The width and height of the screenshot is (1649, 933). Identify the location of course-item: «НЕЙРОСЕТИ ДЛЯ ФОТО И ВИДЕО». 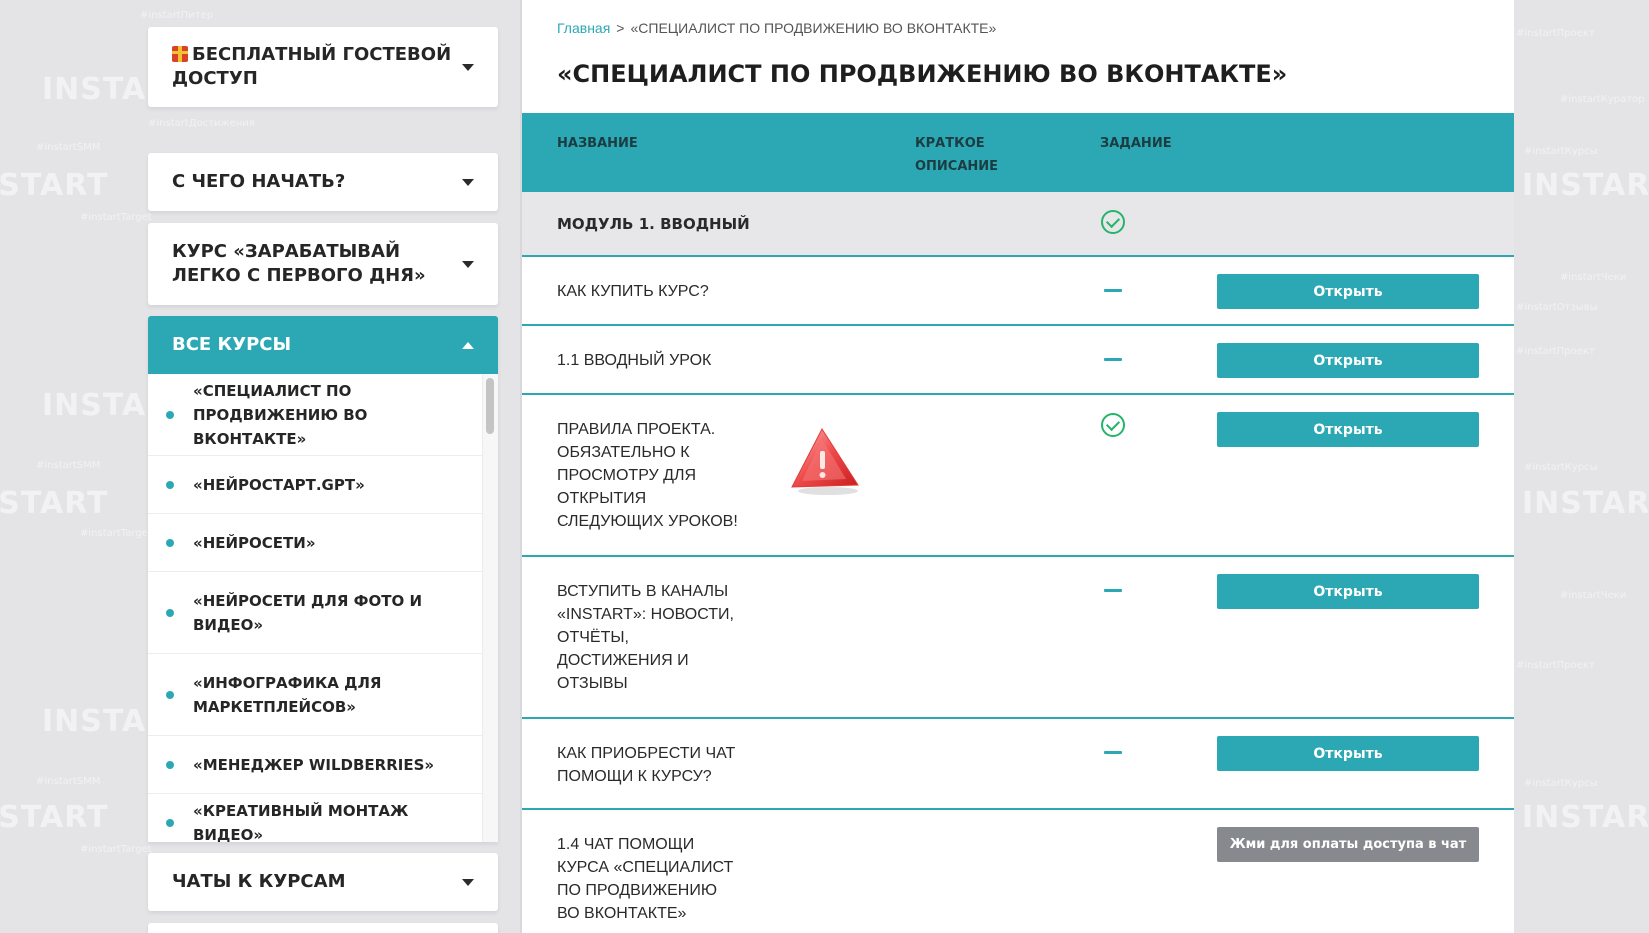
(315, 613).